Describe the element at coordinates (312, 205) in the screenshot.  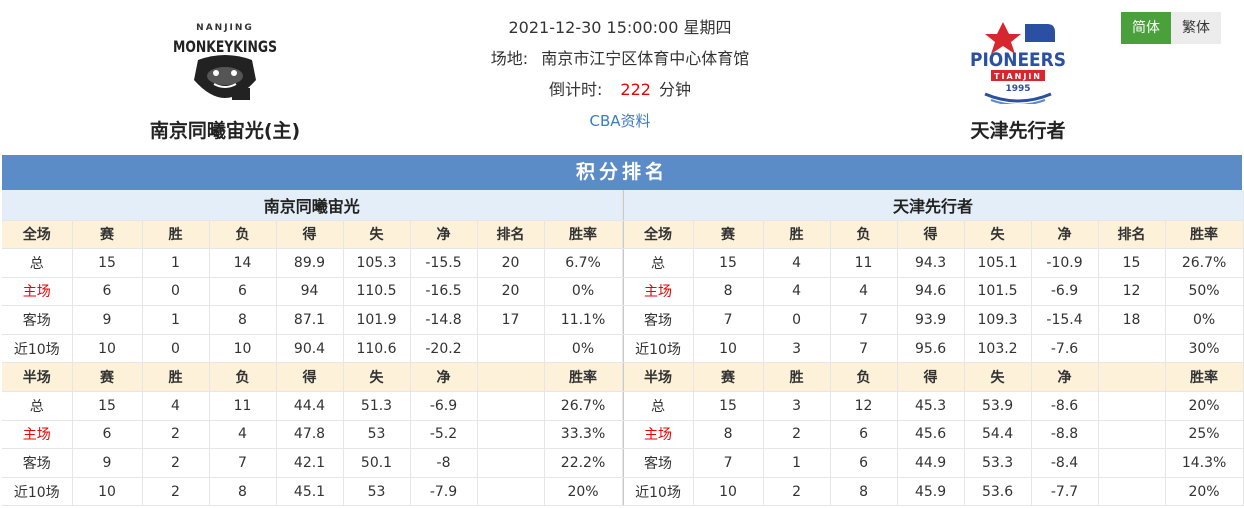
I see `team-header-name: 南京同曦宙光` at that location.